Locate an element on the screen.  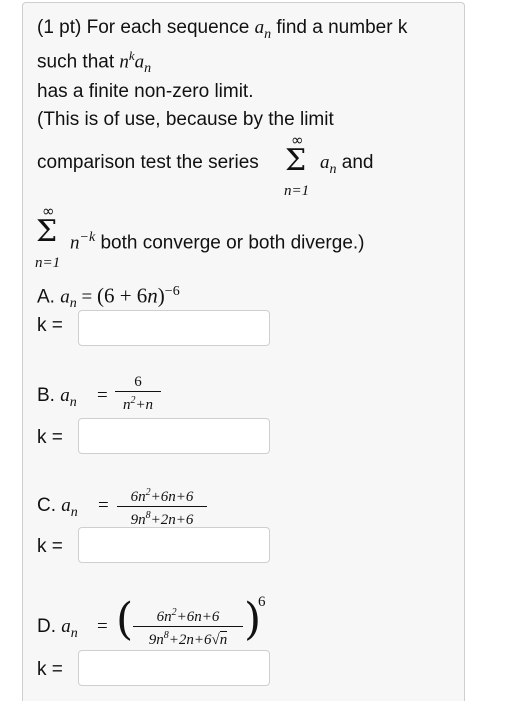
part-b-label-text: B. is located at coordinates (49, 395).